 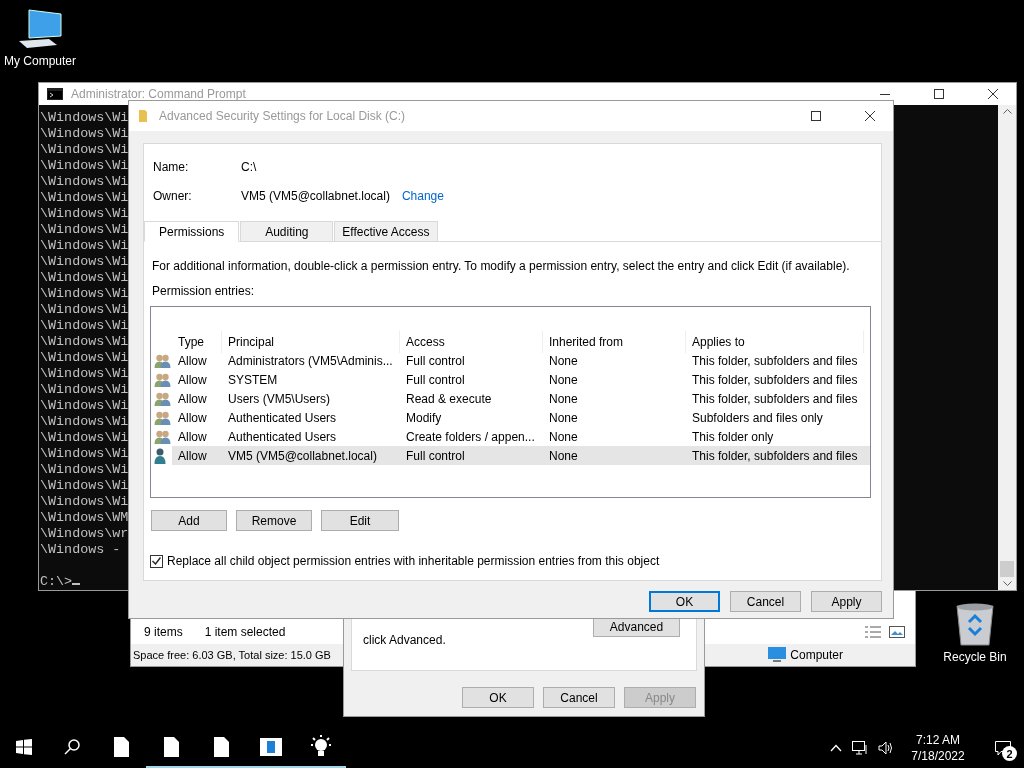 What do you see at coordinates (274, 520) in the screenshot?
I see `entry-button: Remove` at bounding box center [274, 520].